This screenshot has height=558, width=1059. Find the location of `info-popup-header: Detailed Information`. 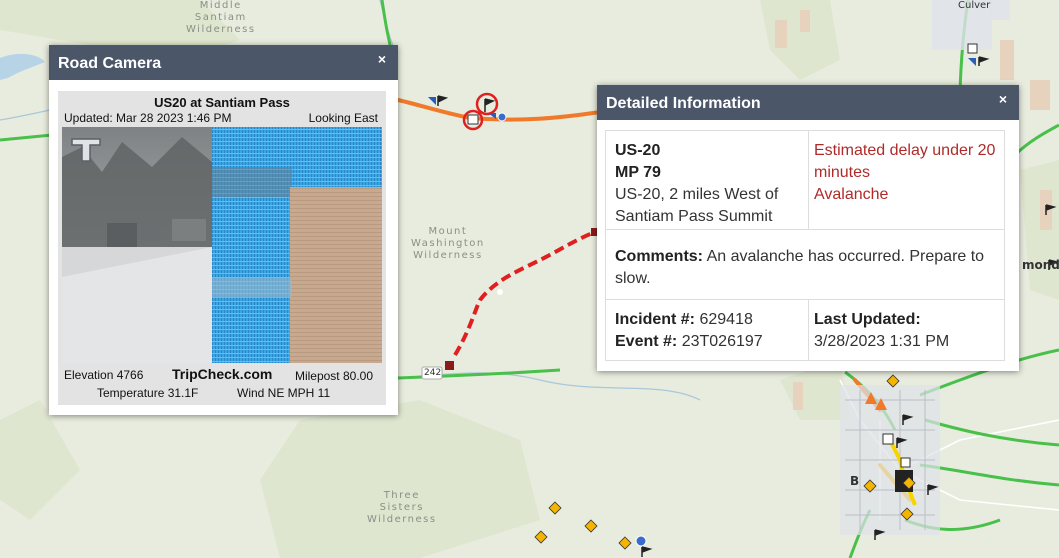

info-popup-header: Detailed Information is located at coordinates (808, 102).